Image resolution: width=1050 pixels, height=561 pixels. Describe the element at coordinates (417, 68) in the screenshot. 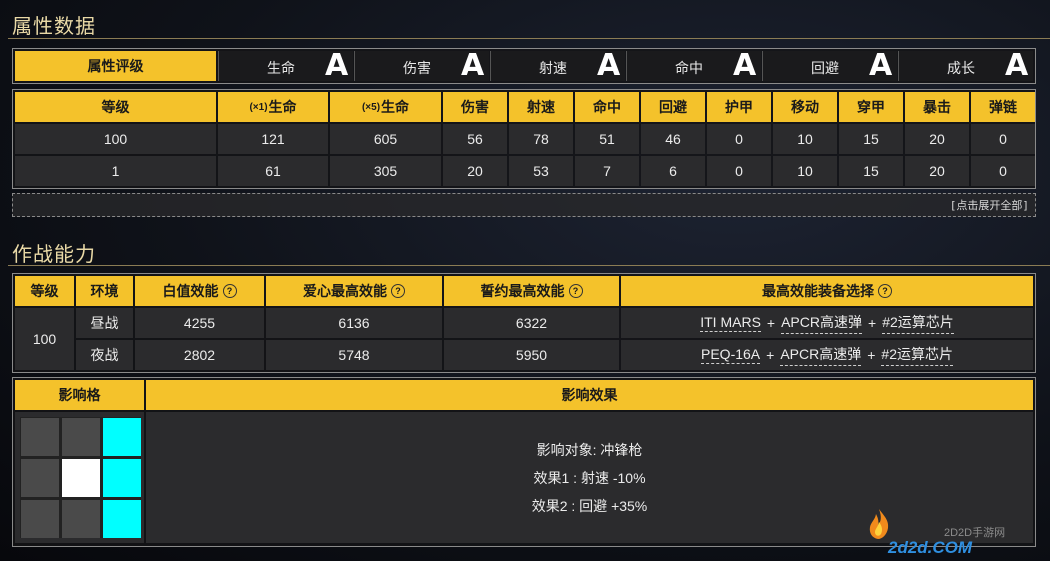

I see `rating-label: 伤害` at that location.